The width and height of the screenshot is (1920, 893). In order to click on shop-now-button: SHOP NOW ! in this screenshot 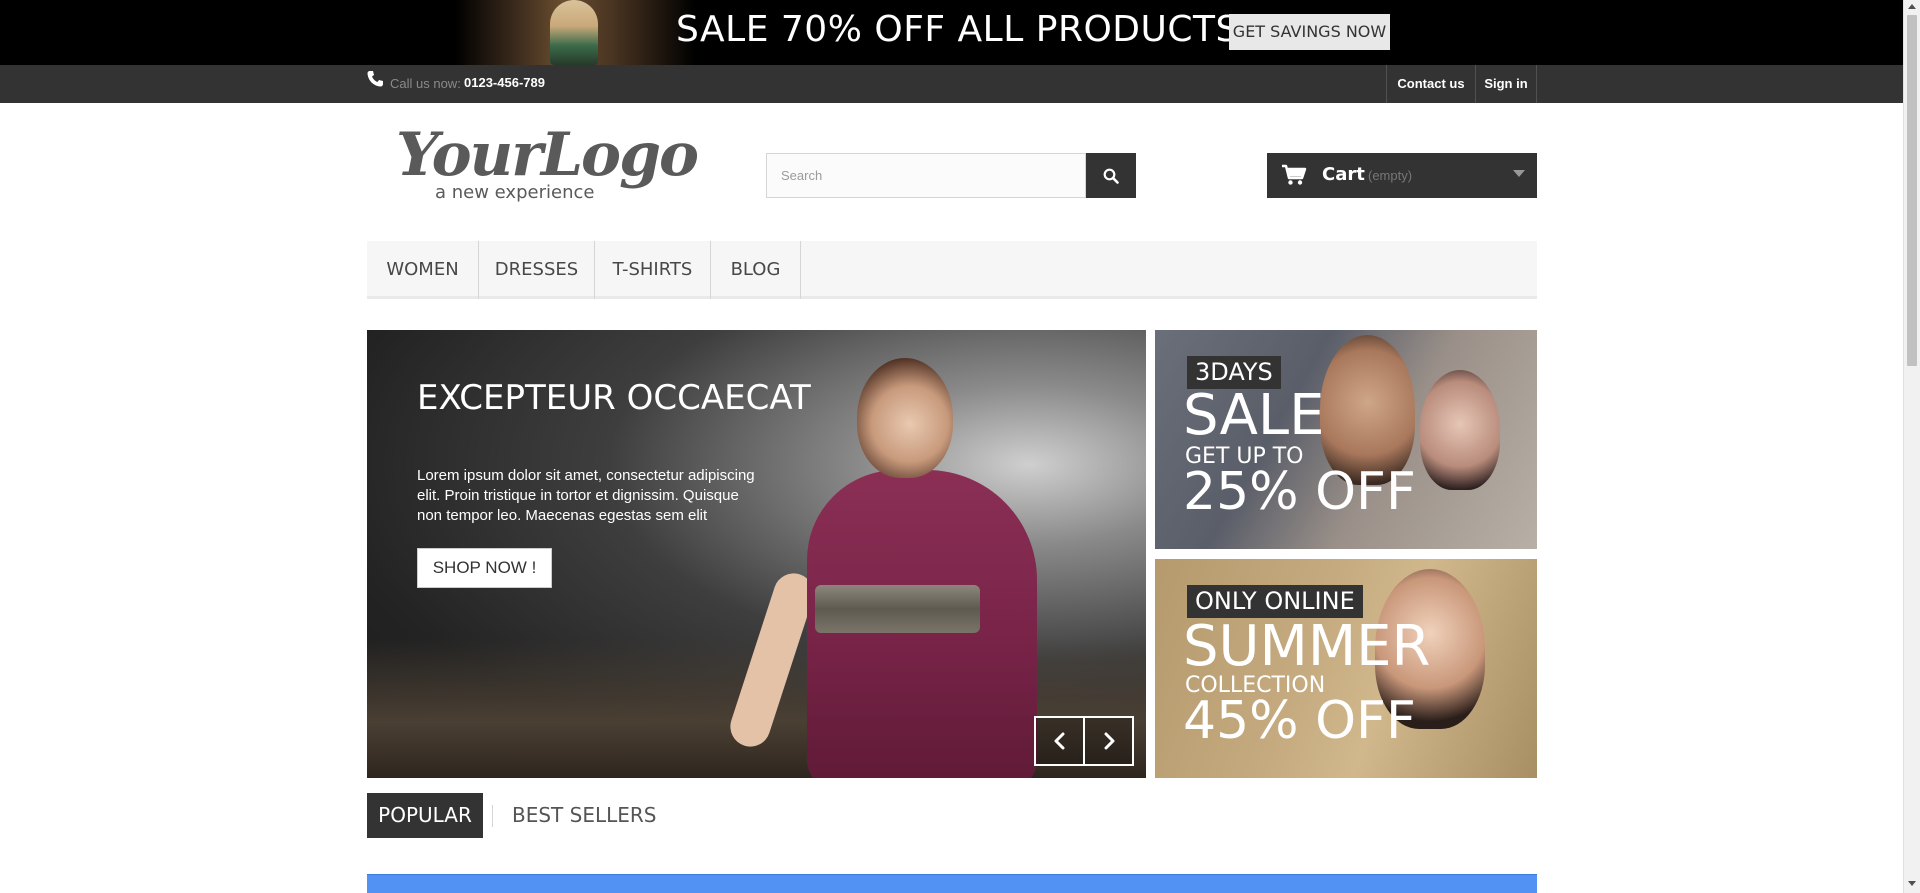, I will do `click(484, 568)`.